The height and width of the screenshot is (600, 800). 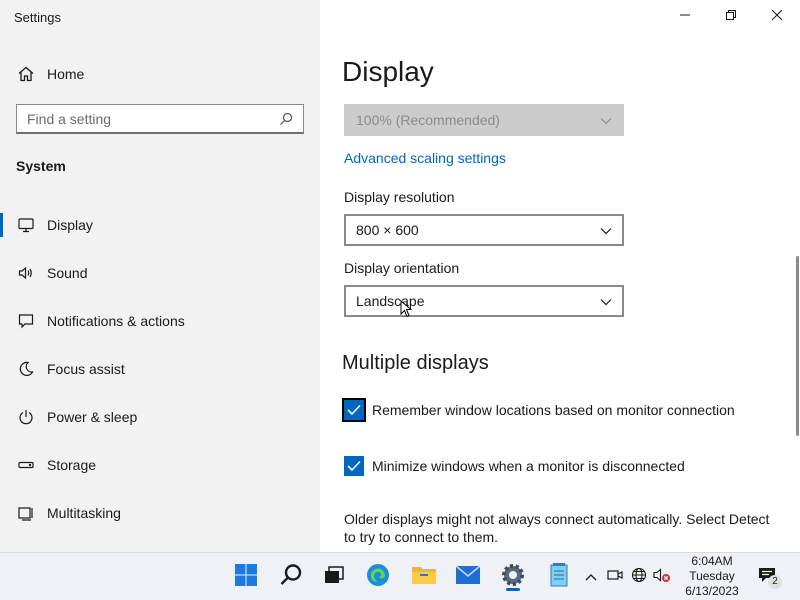 What do you see at coordinates (712, 561) in the screenshot?
I see `clock-time: 6:04AM` at bounding box center [712, 561].